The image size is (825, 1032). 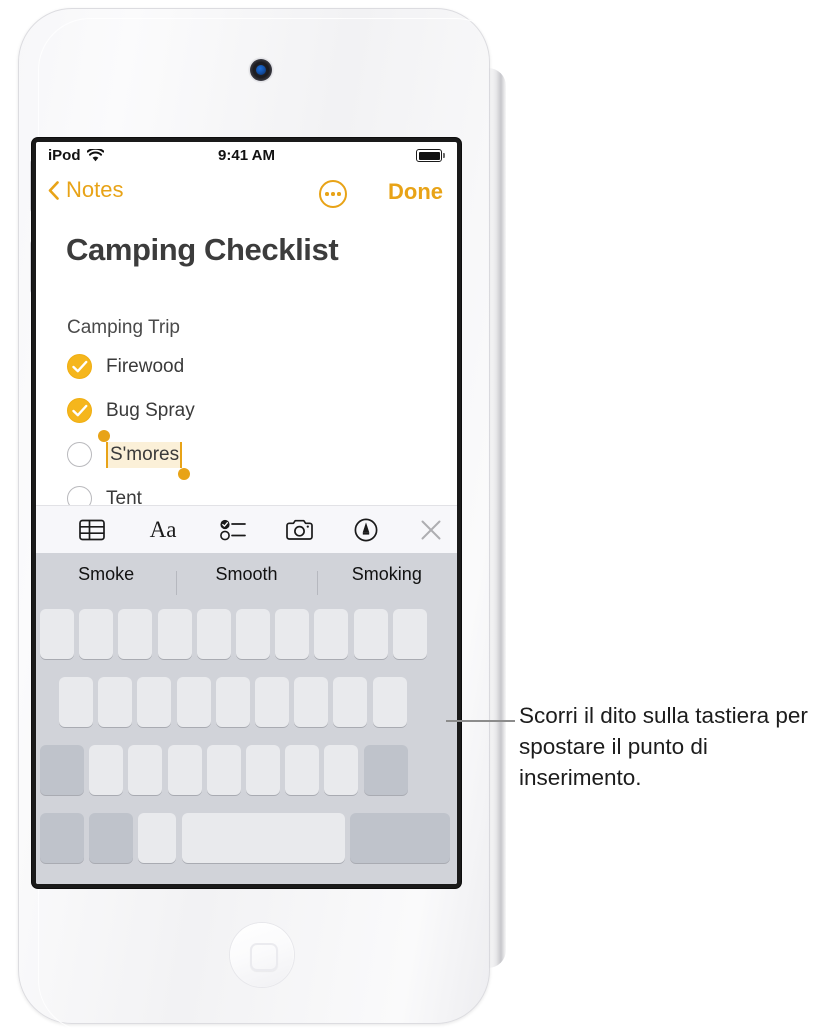 What do you see at coordinates (386, 579) in the screenshot?
I see `suggestion-item: Smoking` at bounding box center [386, 579].